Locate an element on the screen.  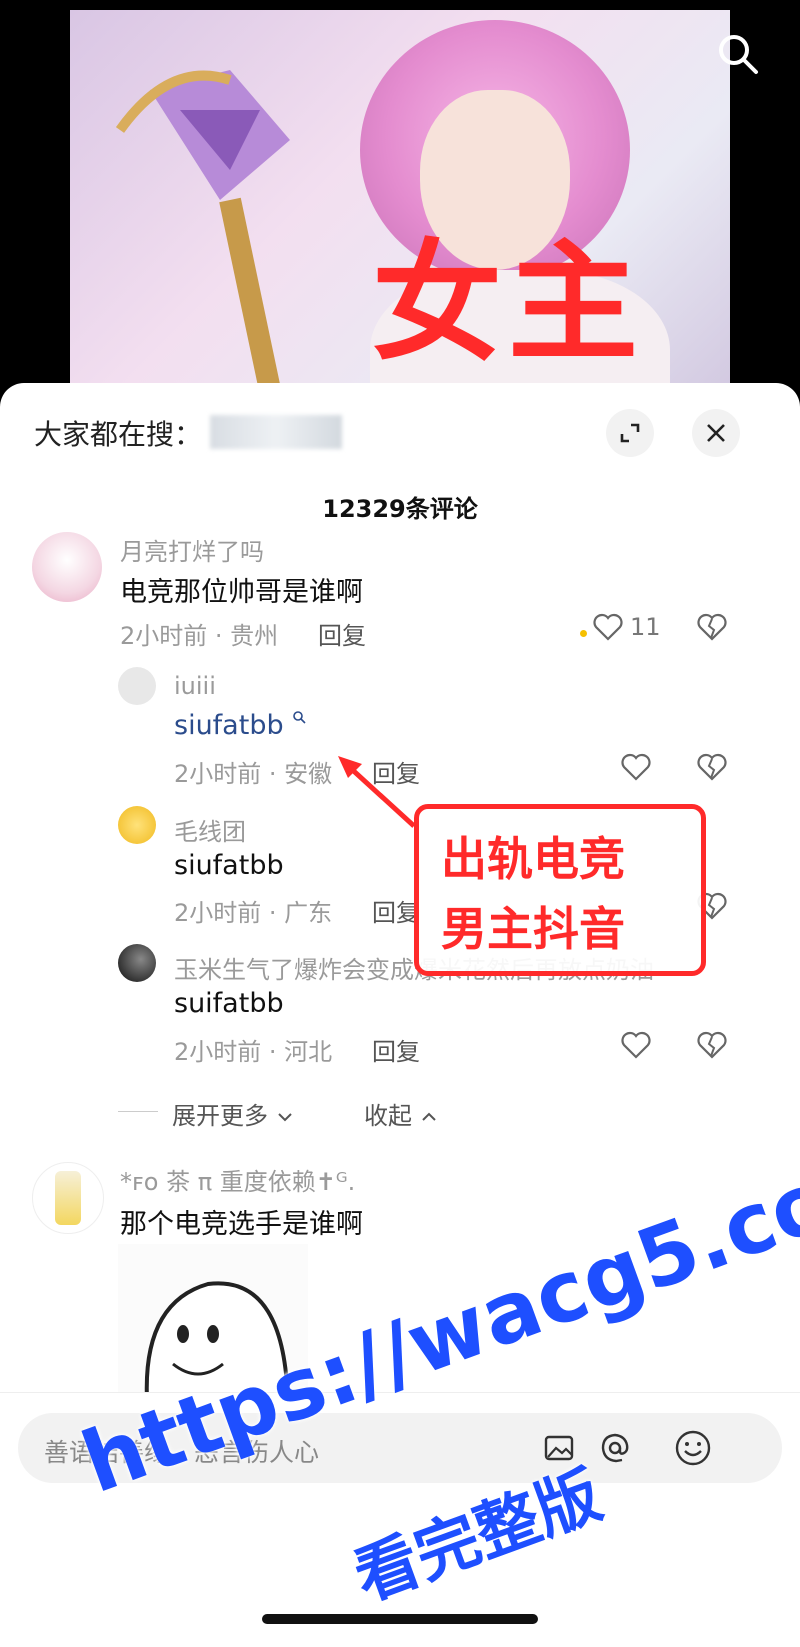
expand-more-label: 展开更多 is located at coordinates (220, 1116).